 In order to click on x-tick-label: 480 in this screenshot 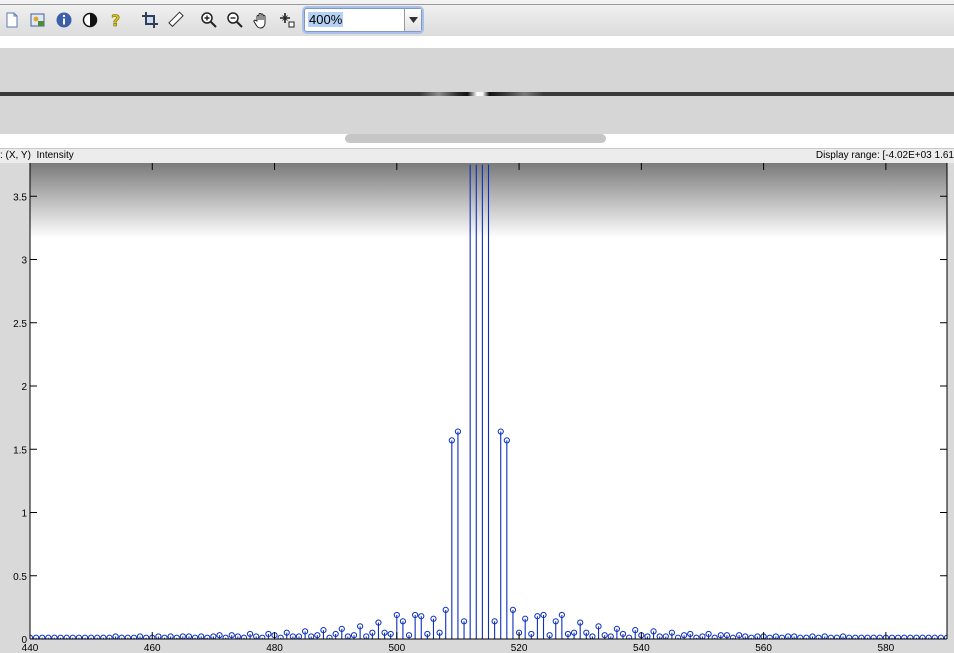, I will do `click(274, 648)`.